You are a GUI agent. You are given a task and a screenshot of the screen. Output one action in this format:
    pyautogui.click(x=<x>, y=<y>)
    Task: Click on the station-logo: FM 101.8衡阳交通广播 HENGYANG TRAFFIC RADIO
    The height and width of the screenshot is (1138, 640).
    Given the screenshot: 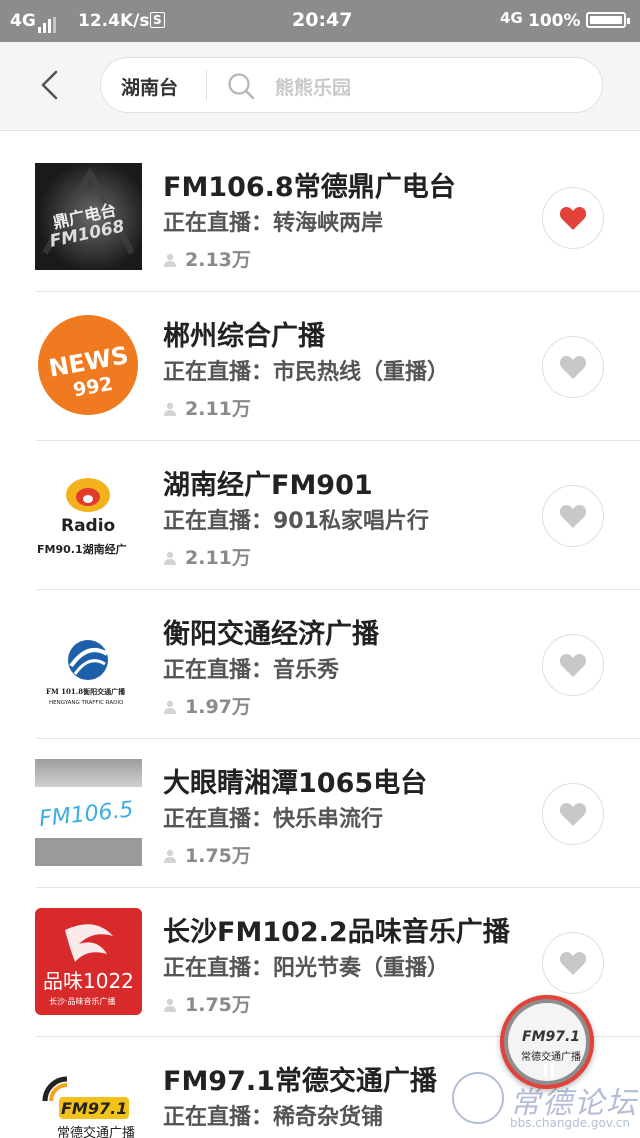 What is the action you would take?
    pyautogui.click(x=88, y=663)
    